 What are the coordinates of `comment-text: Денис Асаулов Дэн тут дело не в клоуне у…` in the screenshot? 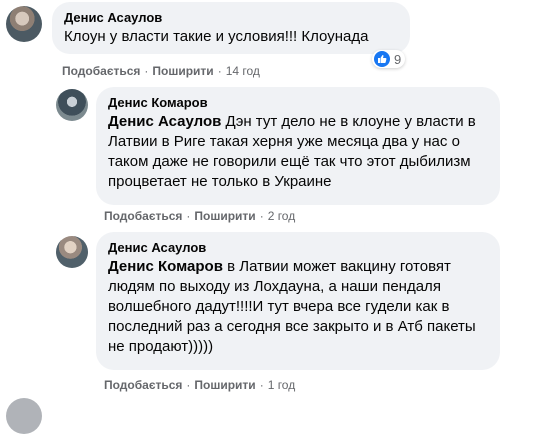 It's located at (298, 152).